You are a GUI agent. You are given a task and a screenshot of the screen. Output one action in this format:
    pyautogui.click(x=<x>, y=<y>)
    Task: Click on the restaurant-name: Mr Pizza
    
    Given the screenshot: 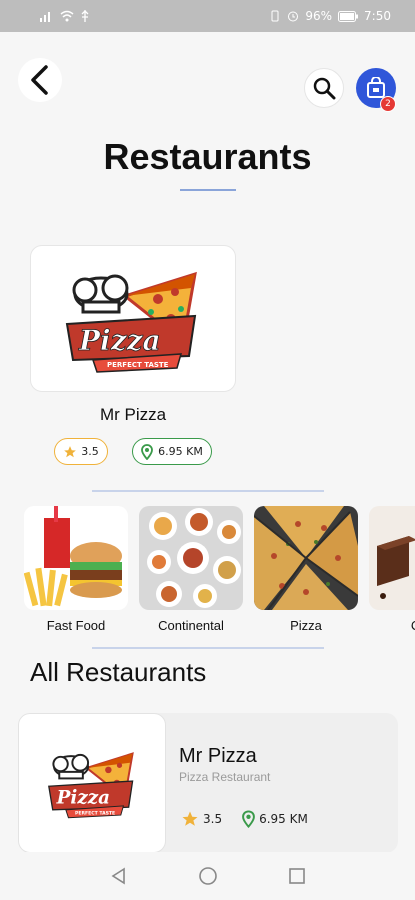 What is the action you would take?
    pyautogui.click(x=218, y=756)
    